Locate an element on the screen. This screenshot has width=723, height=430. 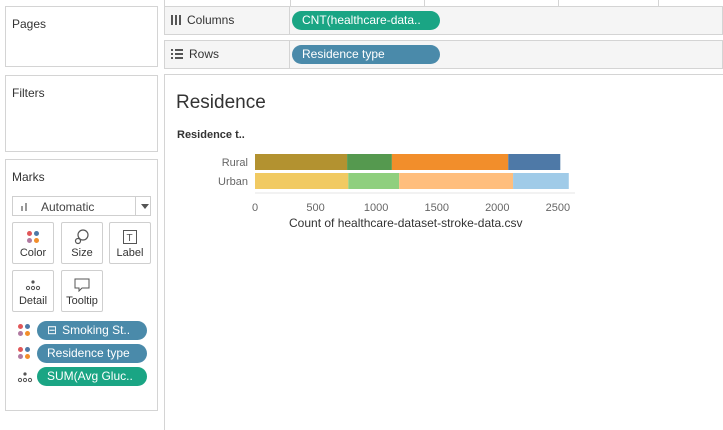
color-icon is located at coordinates (33, 237).